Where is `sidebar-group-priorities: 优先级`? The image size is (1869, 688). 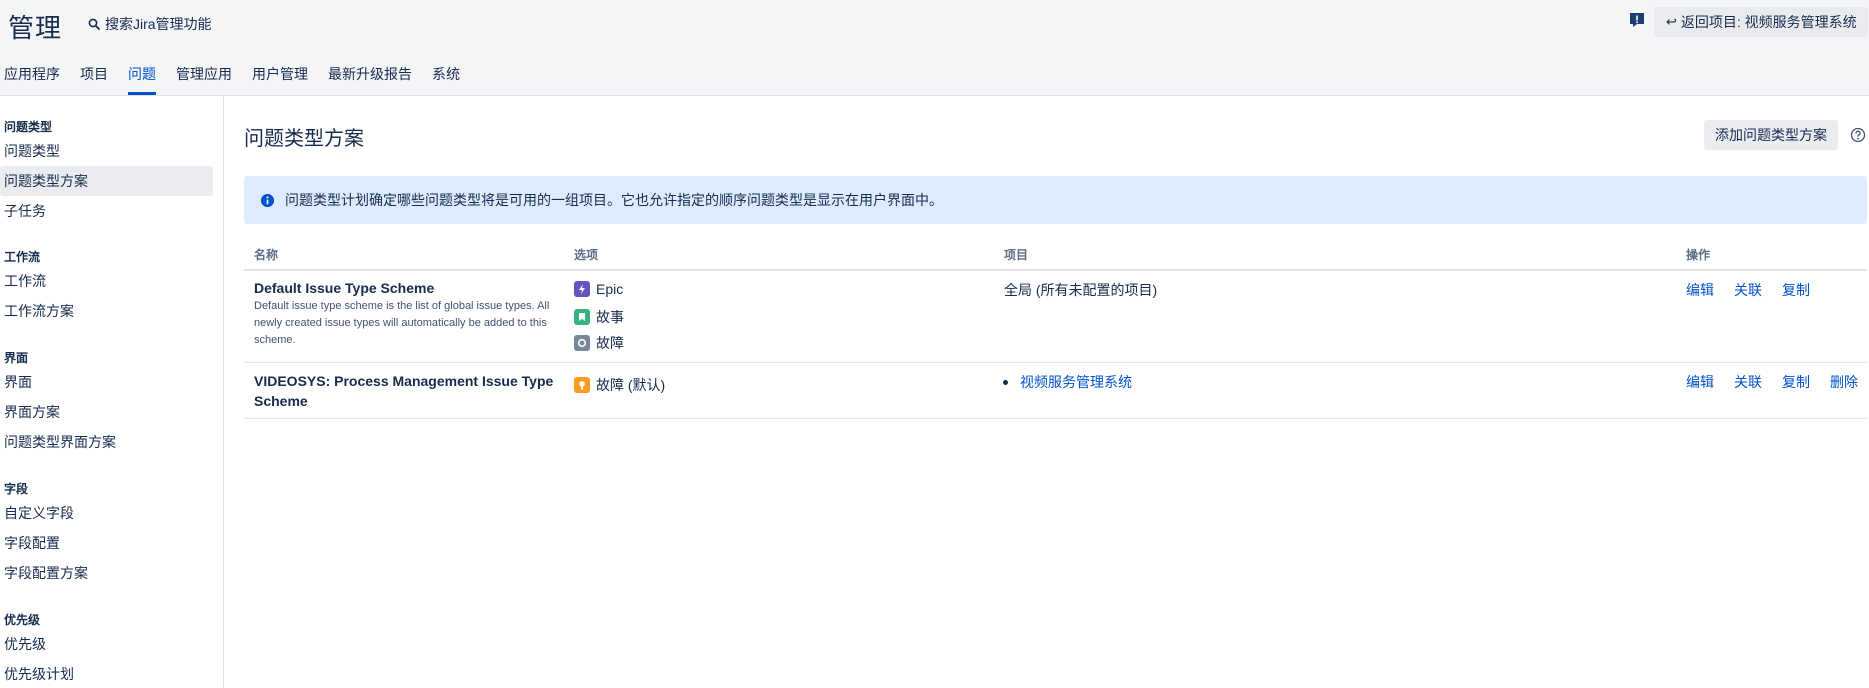
sidebar-group-priorities: 优先级 is located at coordinates (22, 620).